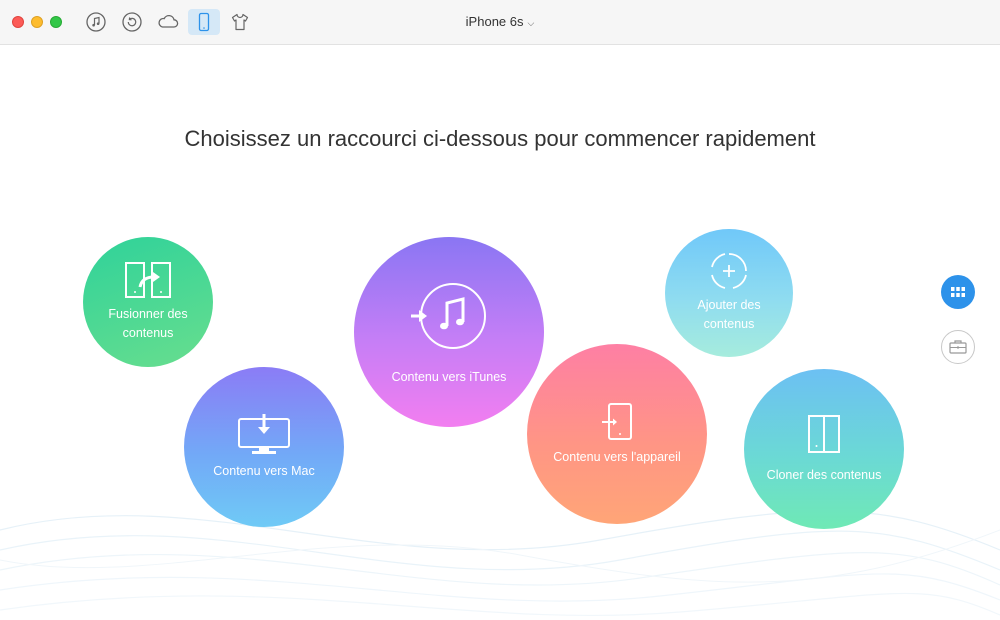 This screenshot has height=620, width=1000. I want to click on content-to-mac-shortcut: Contenu vers Mac, so click(264, 447).